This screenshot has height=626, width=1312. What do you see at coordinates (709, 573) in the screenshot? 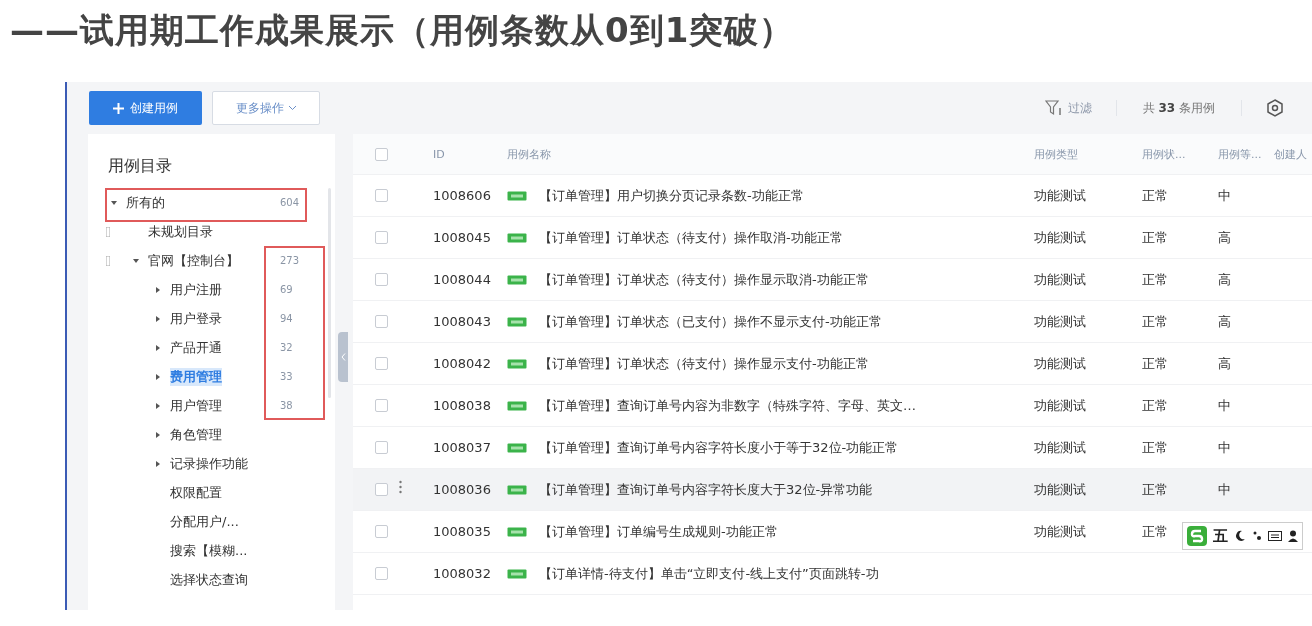
I see `table-cell: 【订单详情-待支付】单击“立即支付-线上支付”页面跳转-功` at bounding box center [709, 573].